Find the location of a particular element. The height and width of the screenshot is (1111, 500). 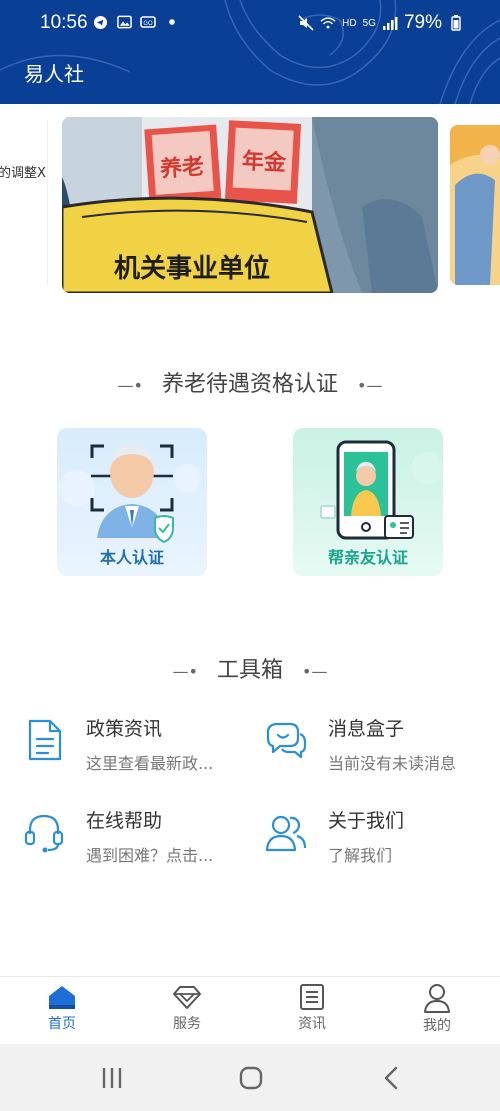

people-icon is located at coordinates (286, 833).